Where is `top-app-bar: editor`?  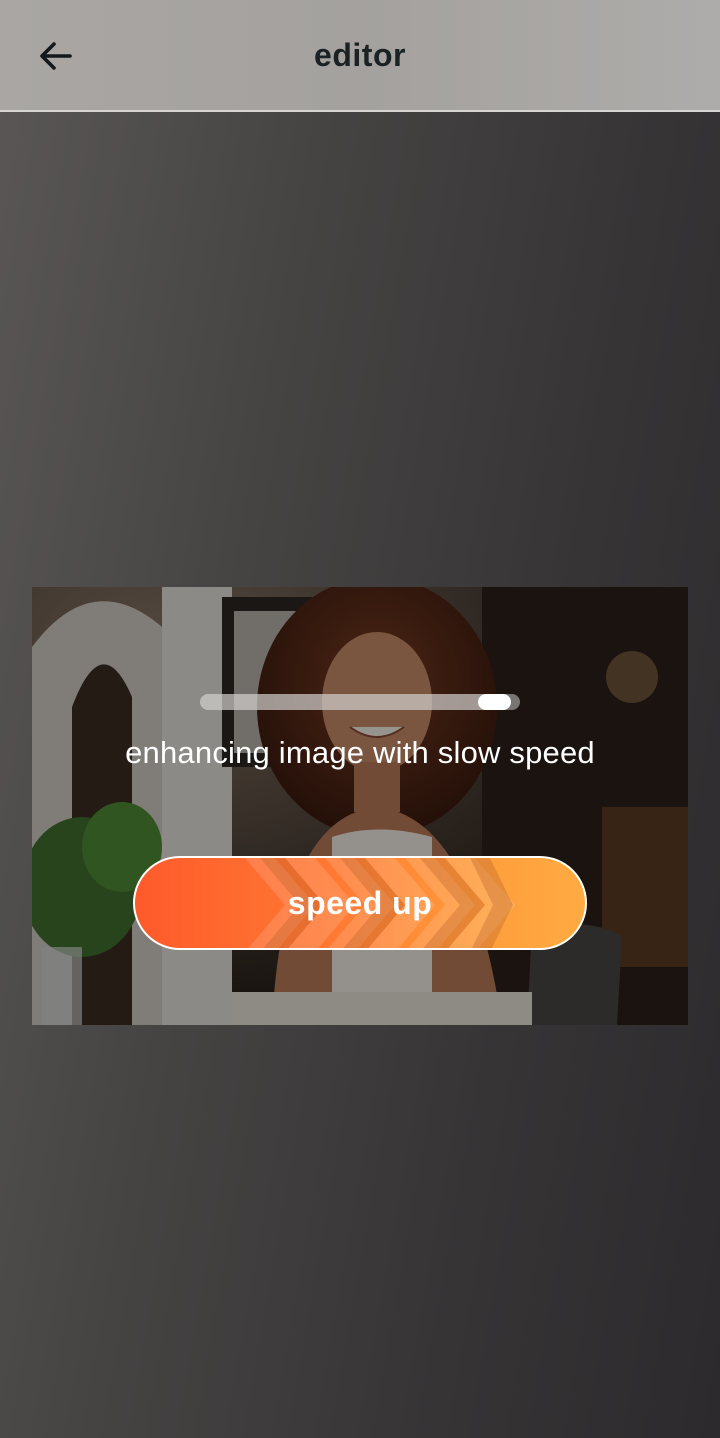
top-app-bar: editor is located at coordinates (360, 56).